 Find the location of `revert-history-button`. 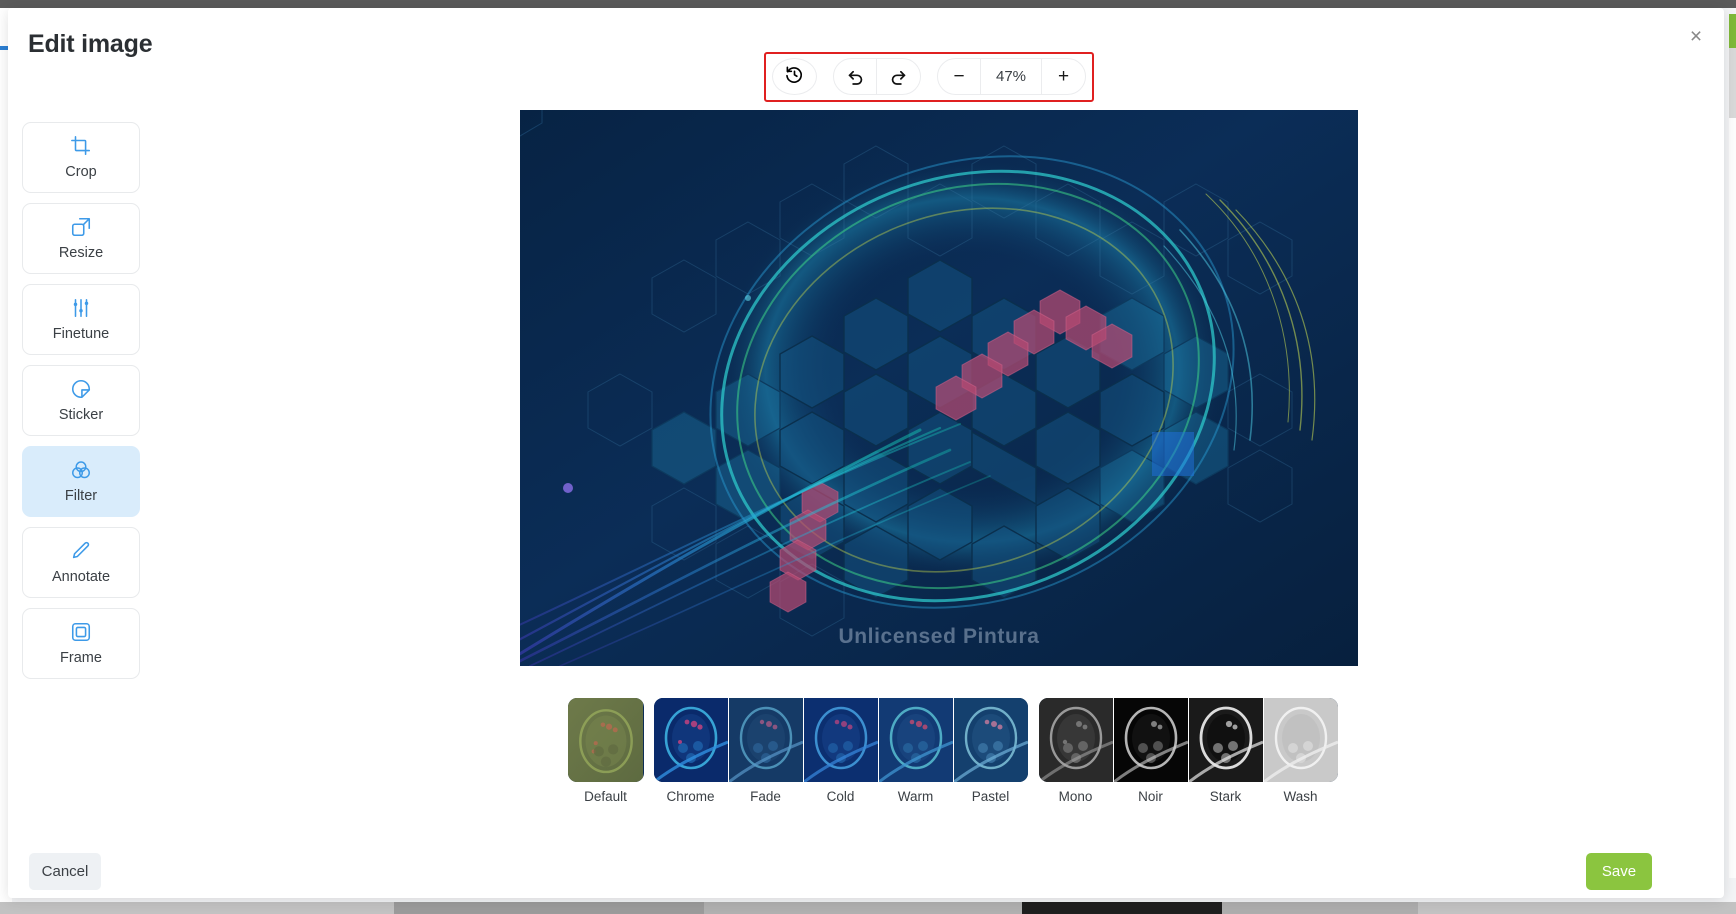

revert-history-button is located at coordinates (794, 76).